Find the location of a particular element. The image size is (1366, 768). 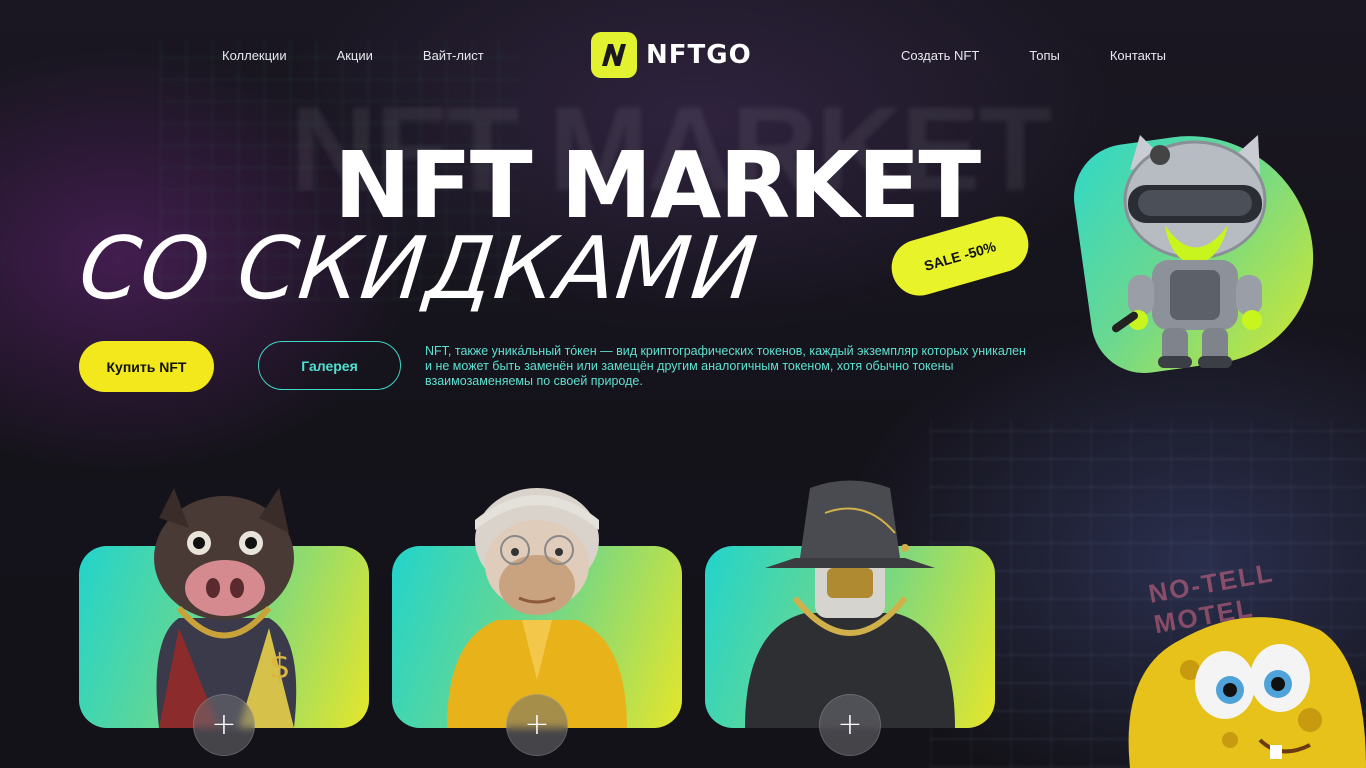

add-masked-button: + is located at coordinates (850, 725).